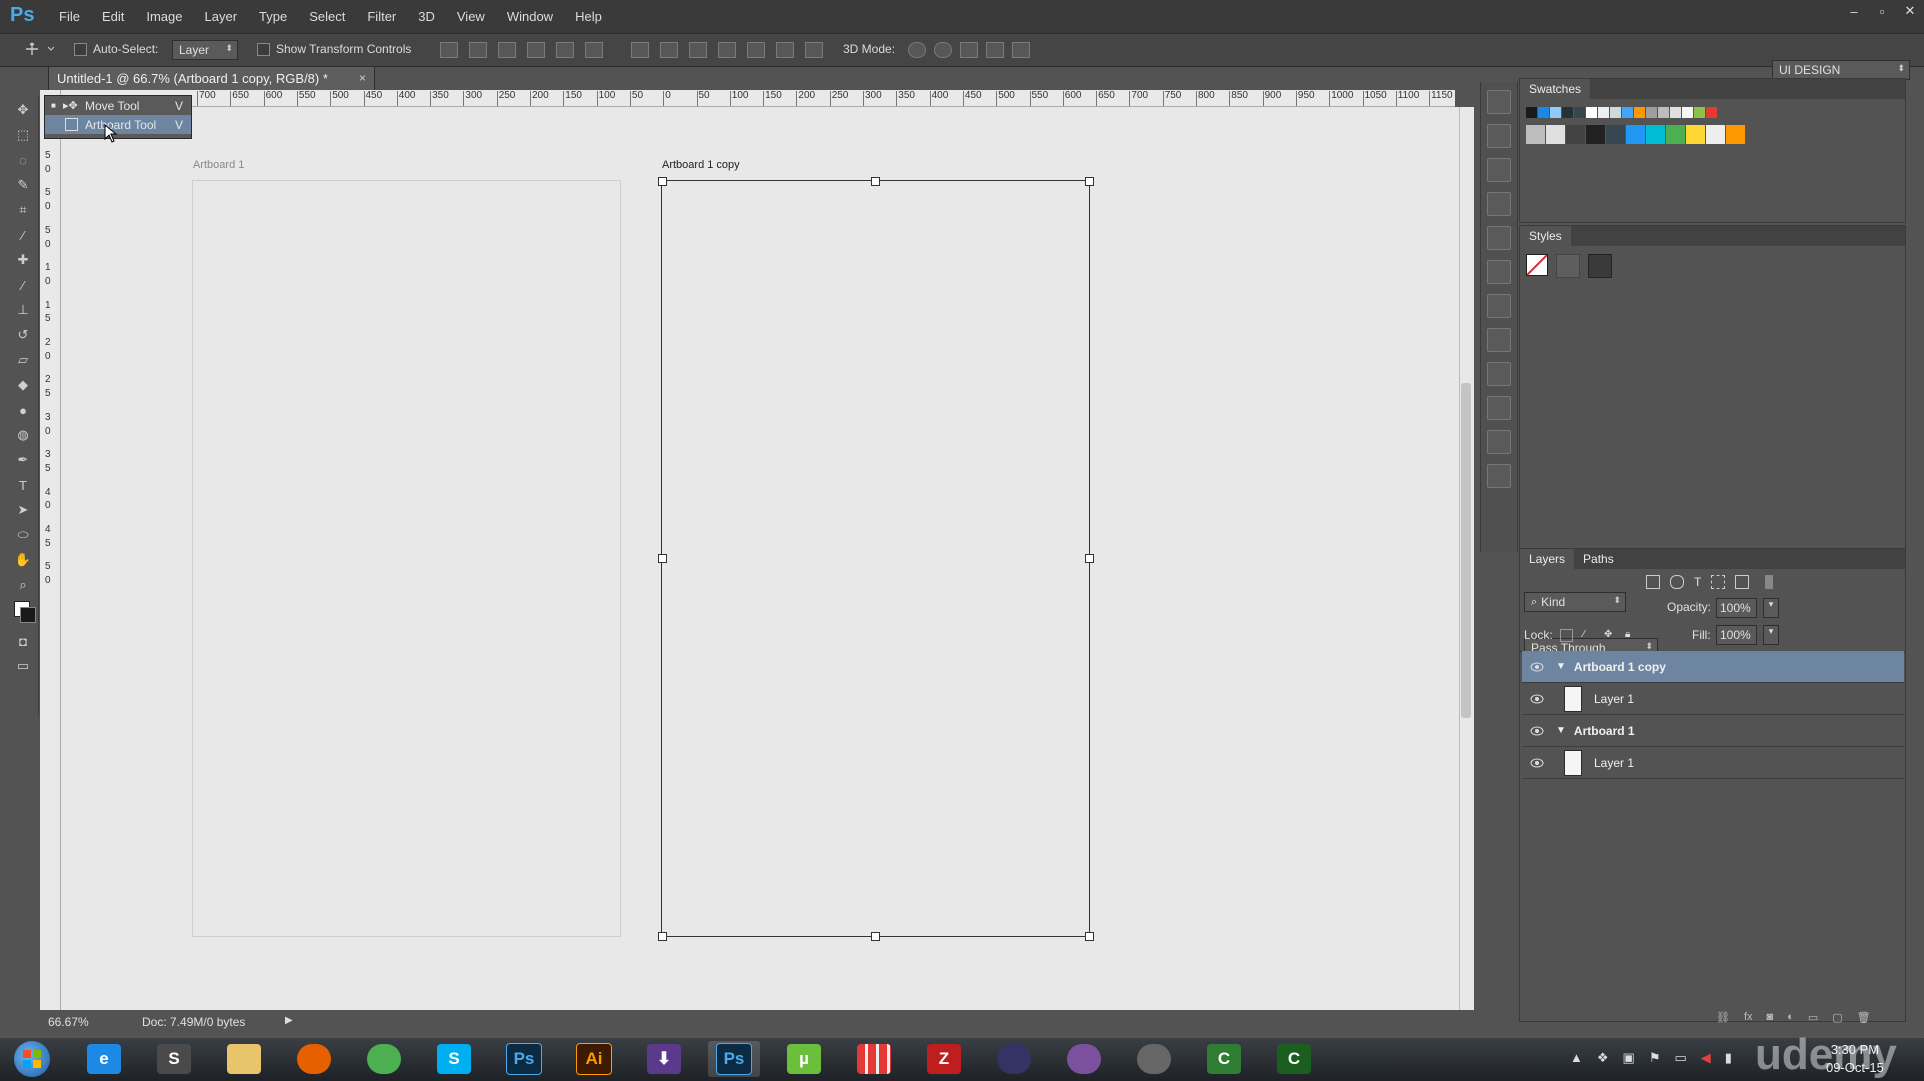 Image resolution: width=1924 pixels, height=1081 pixels. What do you see at coordinates (1723, 1017) in the screenshot?
I see `link-layers-icon: ⛓` at bounding box center [1723, 1017].